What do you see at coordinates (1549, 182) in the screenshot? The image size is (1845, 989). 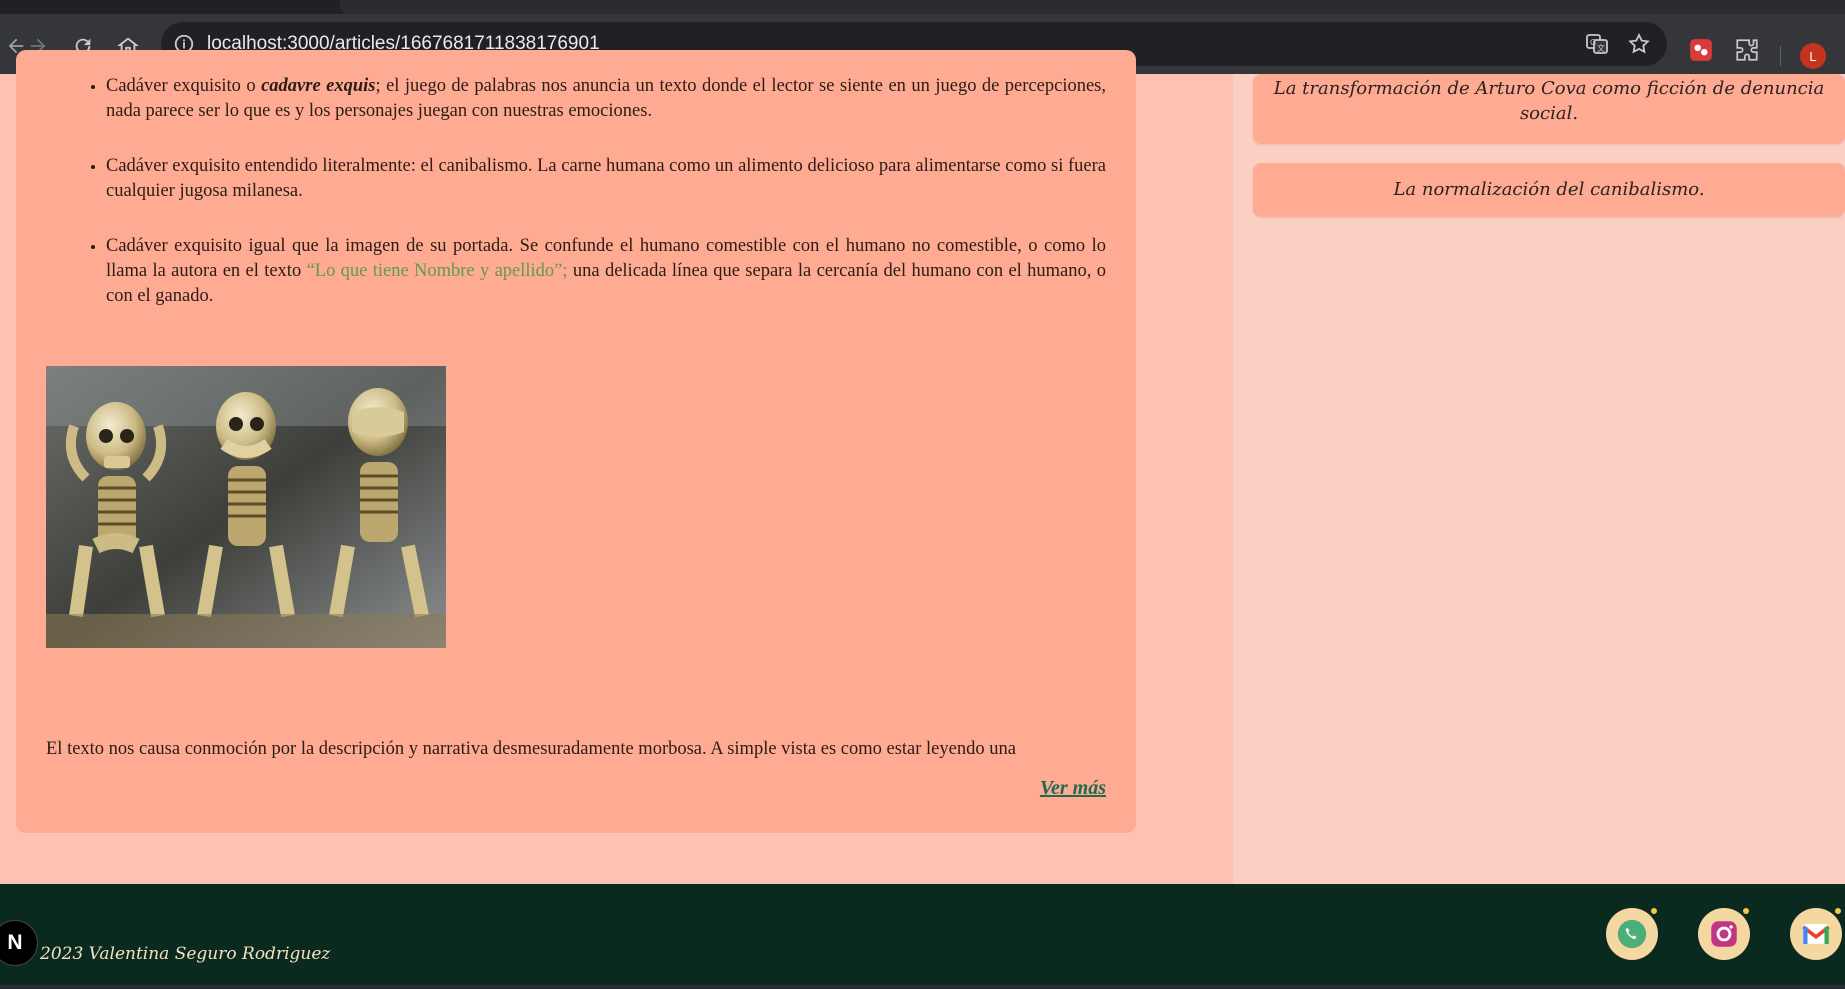 I see `related-article-title: La normalización del canibalismo.` at bounding box center [1549, 182].